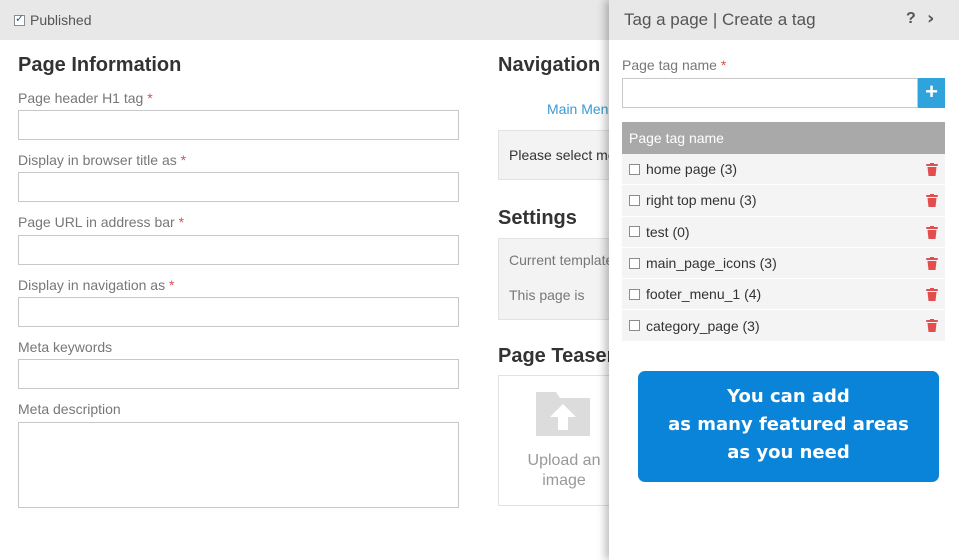 The image size is (959, 560). What do you see at coordinates (581, 109) in the screenshot?
I see `main-menu-link: Main Menu` at bounding box center [581, 109].